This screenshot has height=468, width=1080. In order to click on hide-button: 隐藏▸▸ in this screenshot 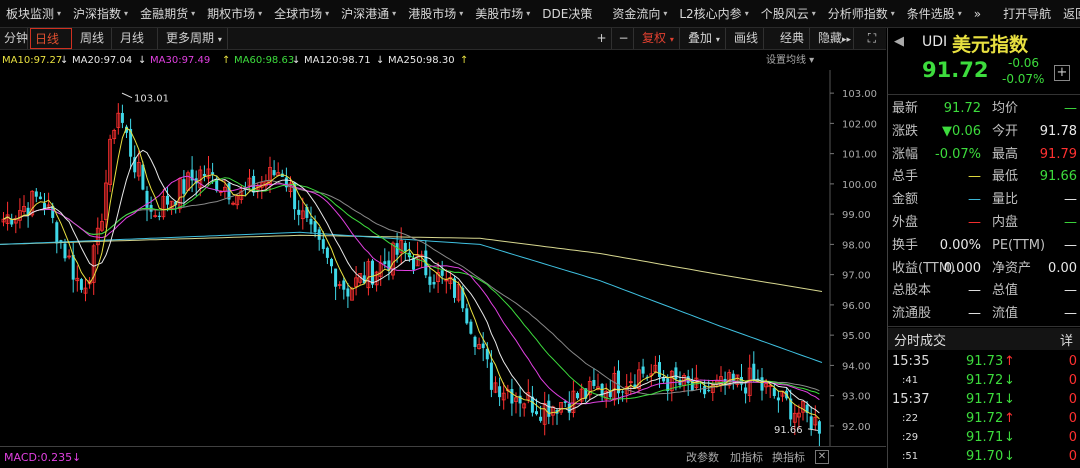, I will do `click(834, 38)`.